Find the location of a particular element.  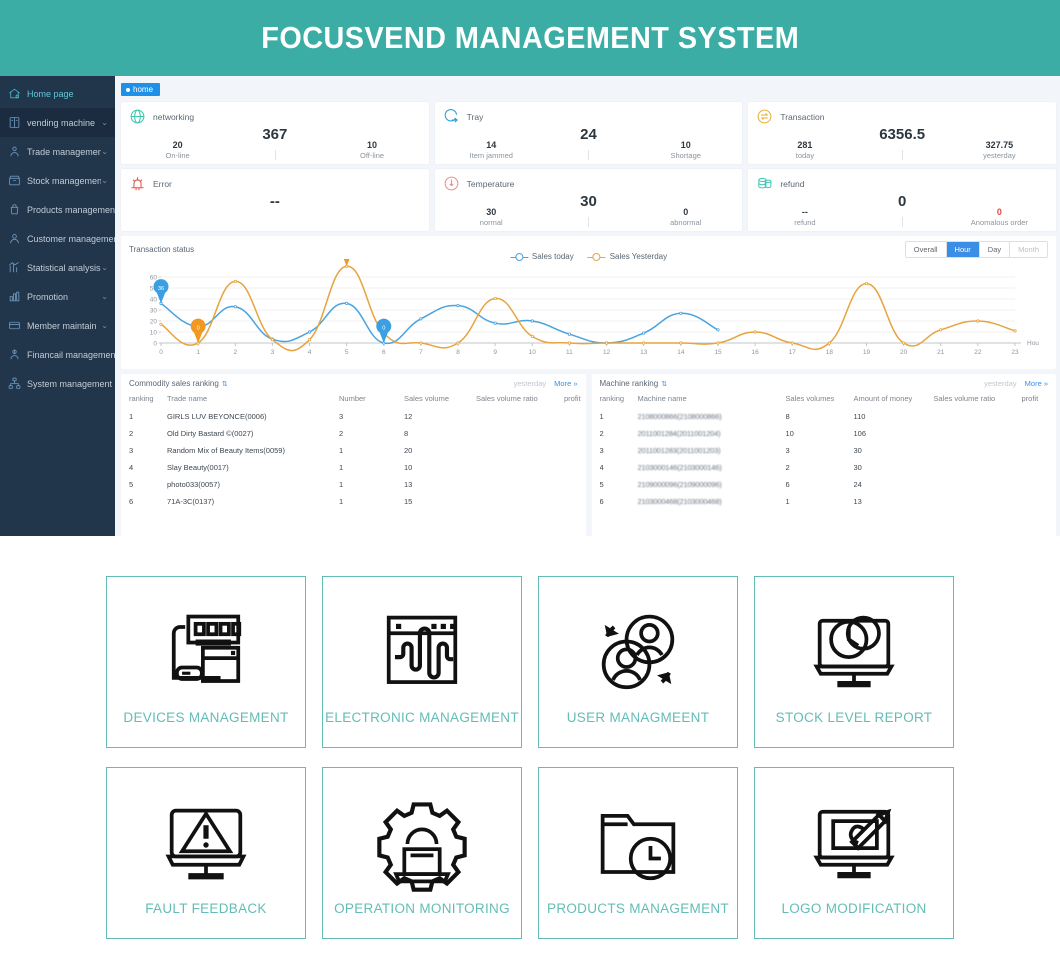

column-header: ranking is located at coordinates (612, 398).